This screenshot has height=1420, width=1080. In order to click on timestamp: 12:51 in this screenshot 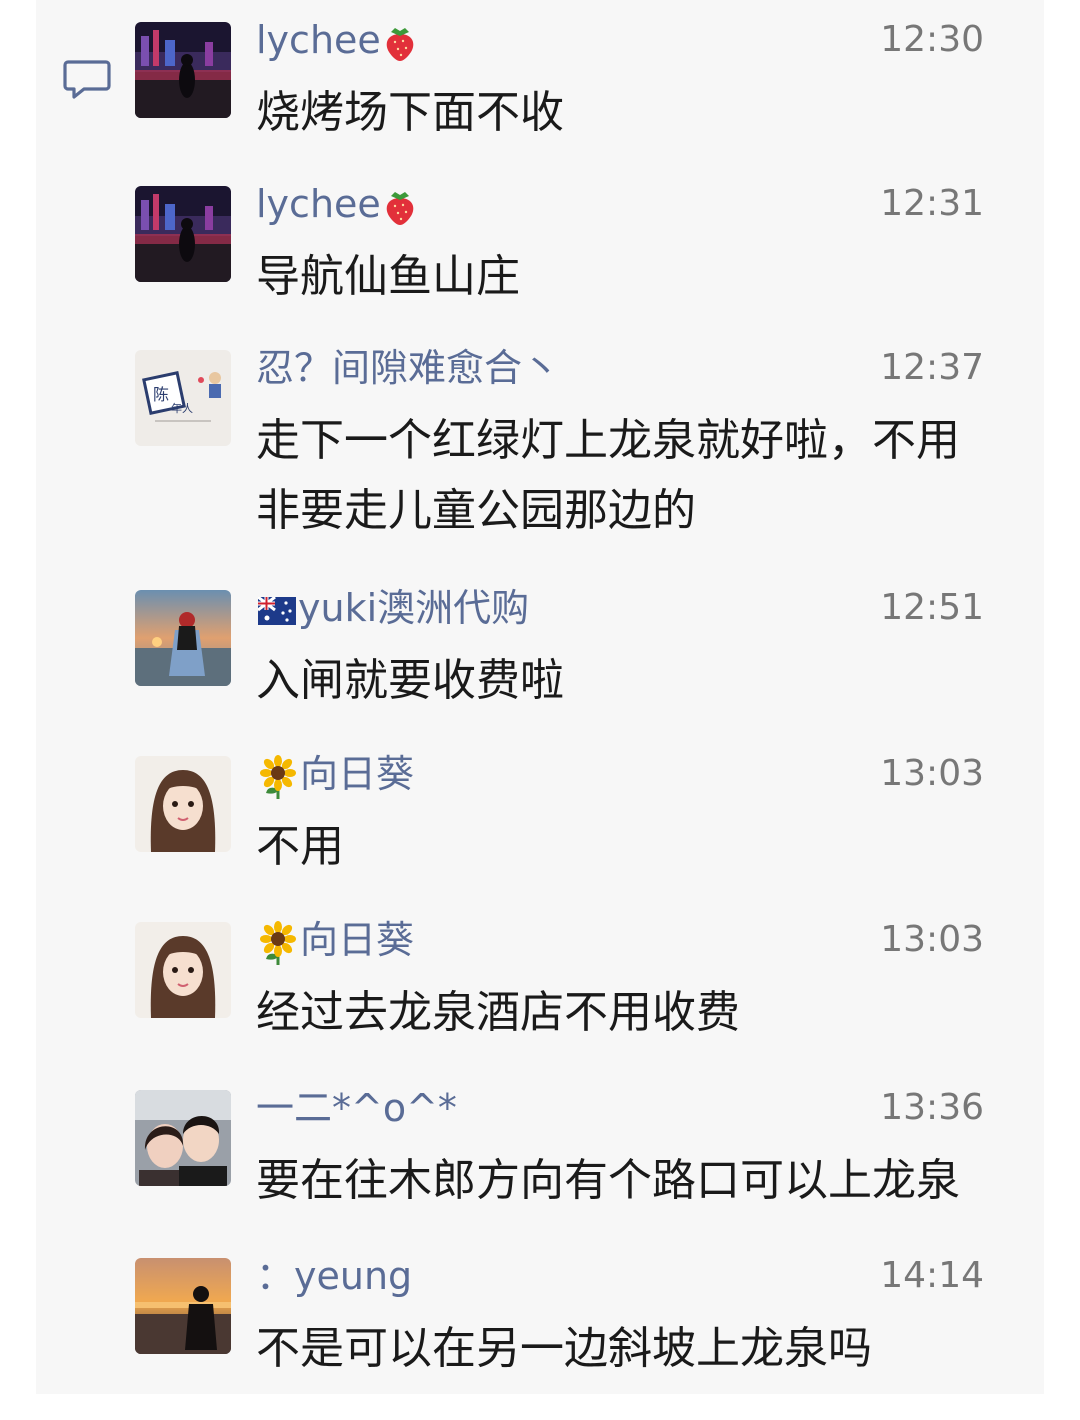, I will do `click(932, 607)`.